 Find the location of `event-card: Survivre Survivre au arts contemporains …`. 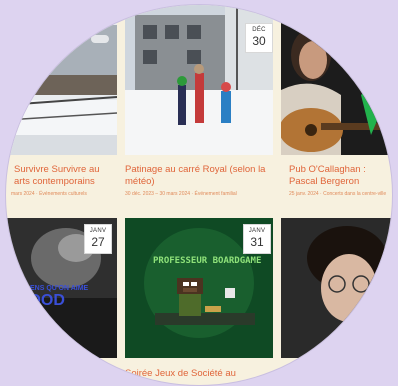

event-card: Survivre Survivre au arts contemporains … is located at coordinates (61, 102).